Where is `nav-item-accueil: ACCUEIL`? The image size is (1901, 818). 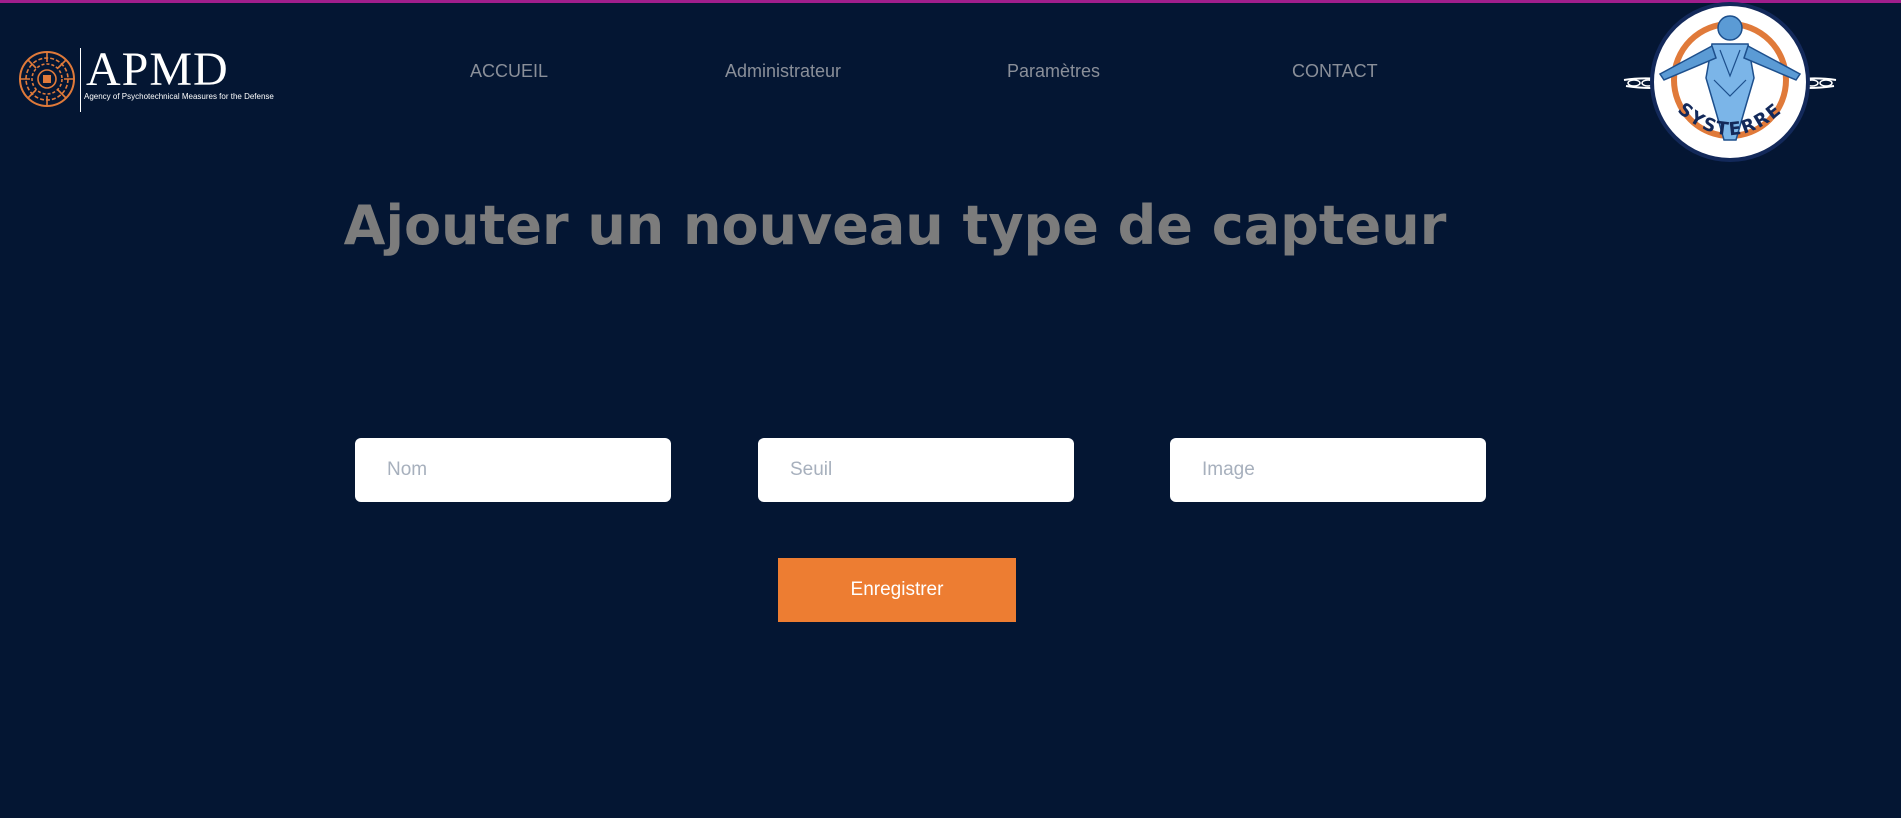 nav-item-accueil: ACCUEIL is located at coordinates (509, 71).